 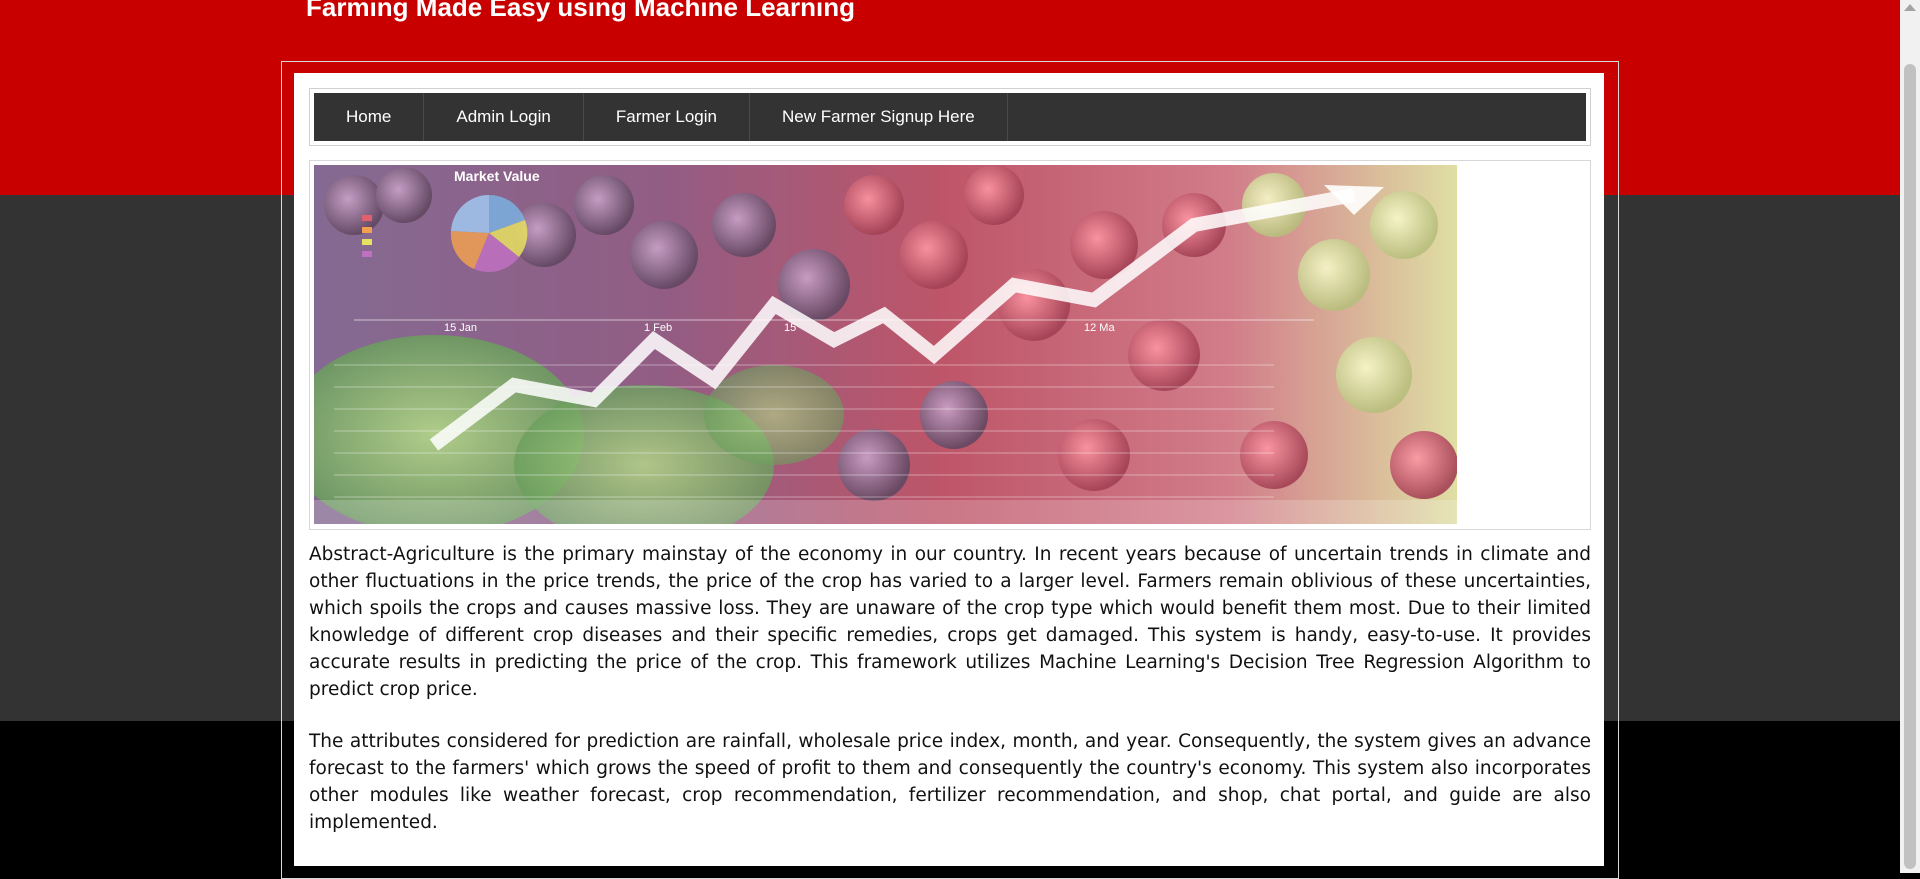 What do you see at coordinates (1910, 7) in the screenshot?
I see `scroll-up-arrow-icon` at bounding box center [1910, 7].